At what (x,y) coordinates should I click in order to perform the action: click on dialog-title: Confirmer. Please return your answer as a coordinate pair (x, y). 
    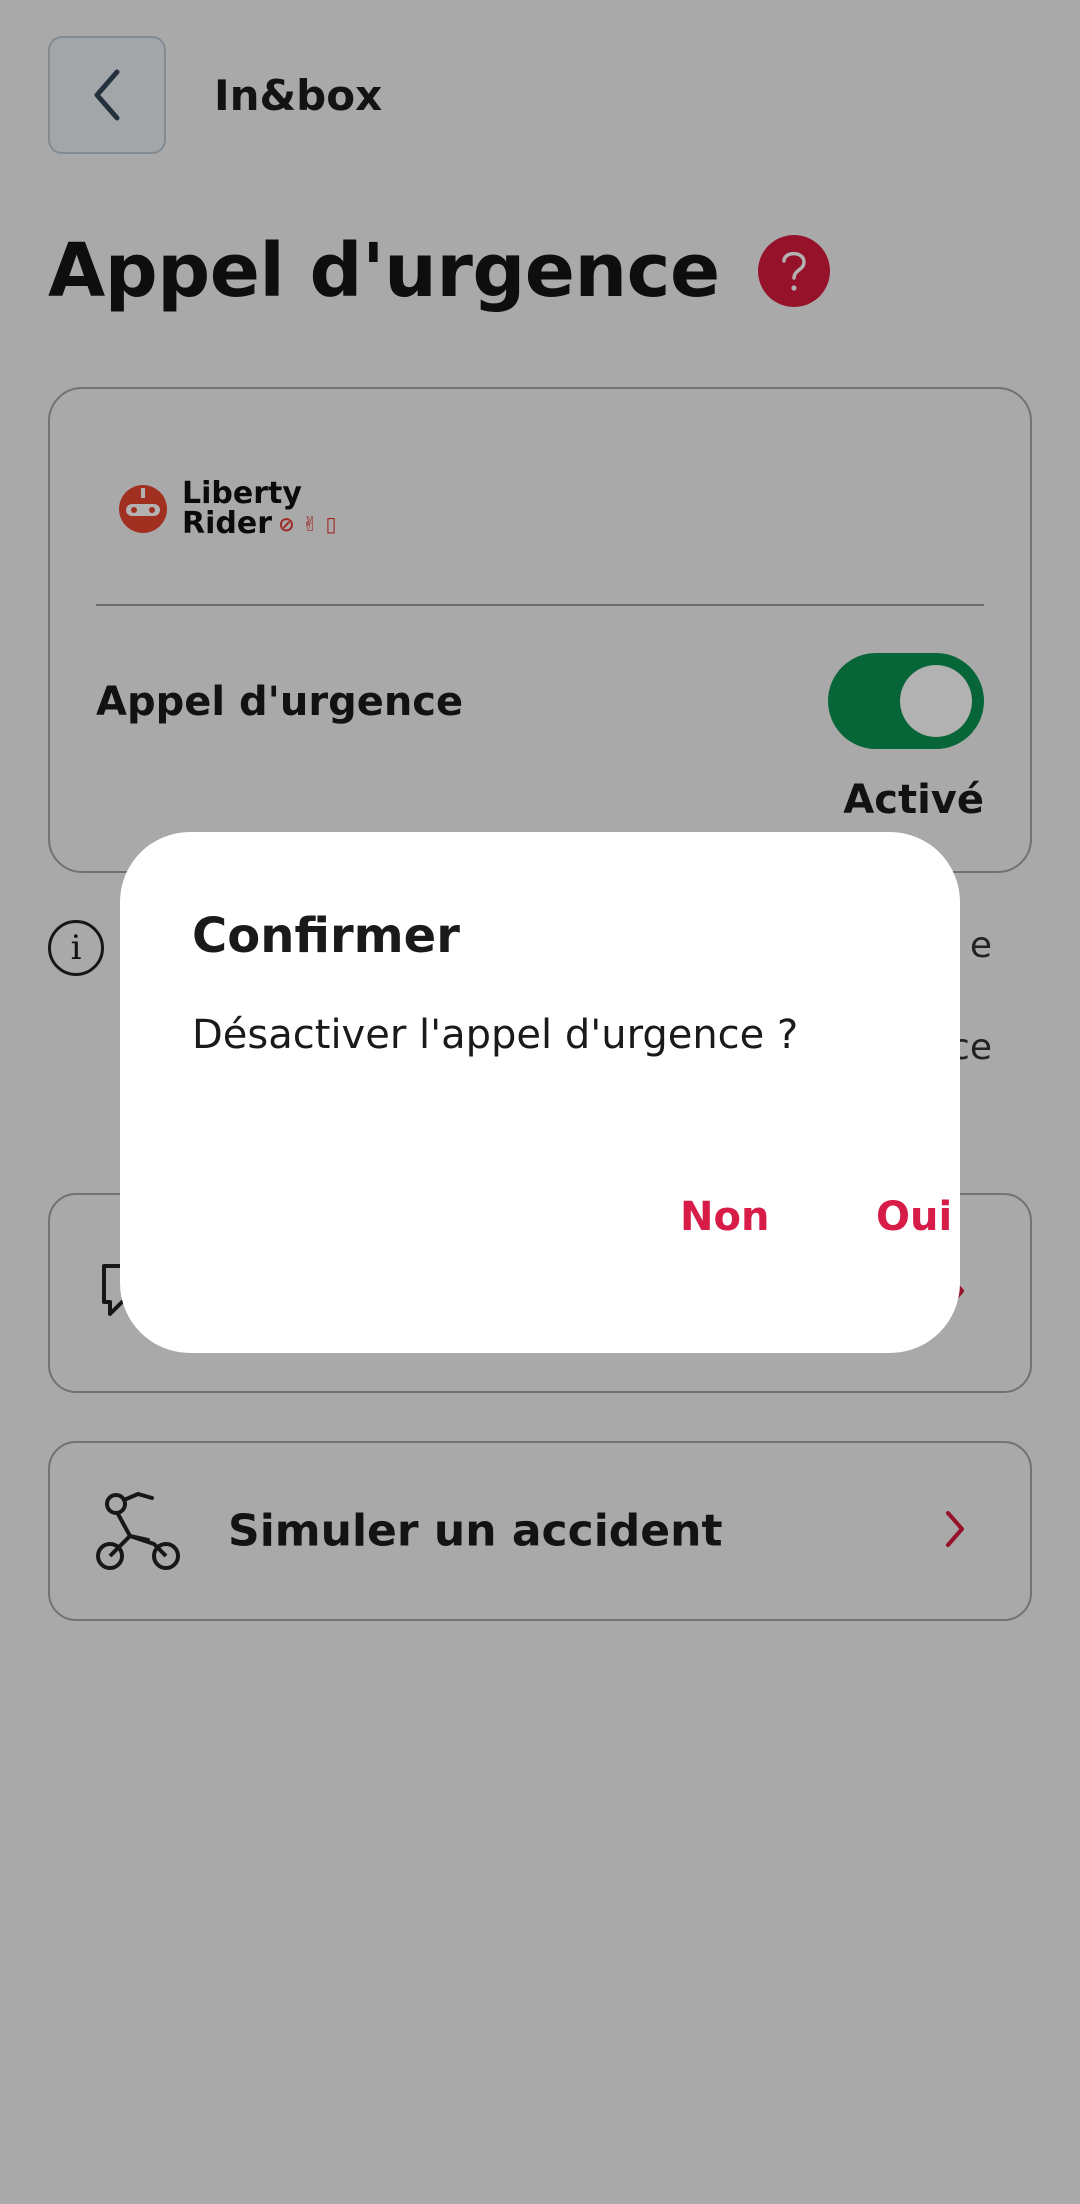
    Looking at the image, I should click on (326, 936).